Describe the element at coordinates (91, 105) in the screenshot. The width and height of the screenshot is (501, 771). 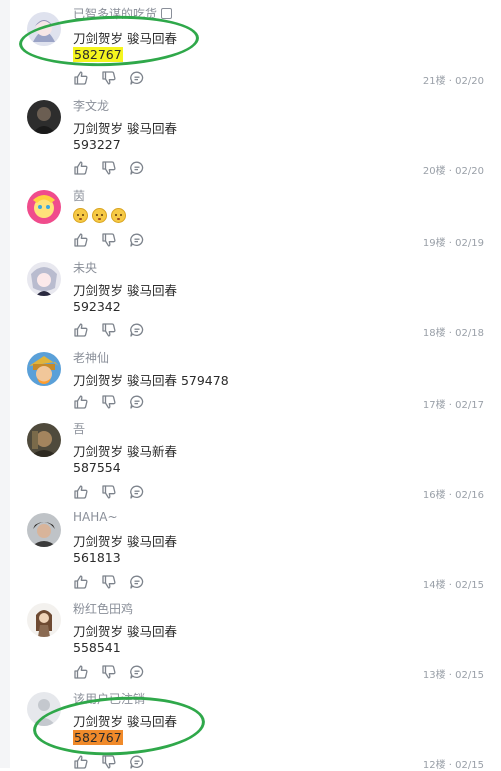
I see `username: 李文龙` at that location.